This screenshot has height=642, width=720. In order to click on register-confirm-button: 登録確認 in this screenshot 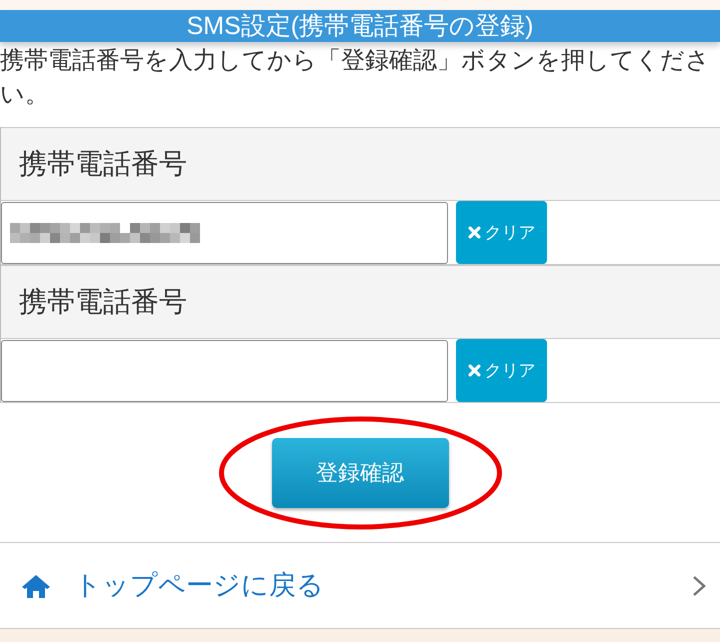, I will do `click(360, 473)`.